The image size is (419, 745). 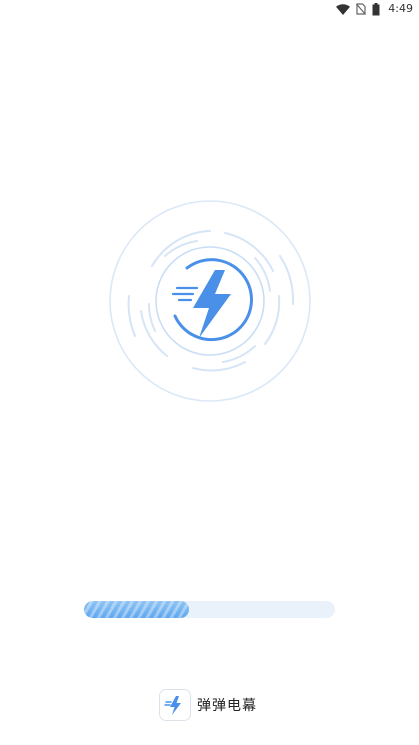 I want to click on charging-illustration, so click(x=210, y=301).